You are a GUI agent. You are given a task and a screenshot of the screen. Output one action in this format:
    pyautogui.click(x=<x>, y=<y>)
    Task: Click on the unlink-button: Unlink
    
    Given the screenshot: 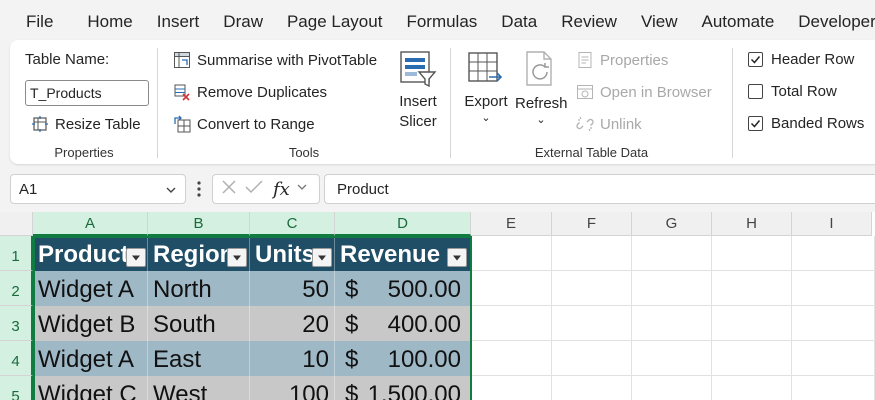 What is the action you would take?
    pyautogui.click(x=608, y=124)
    